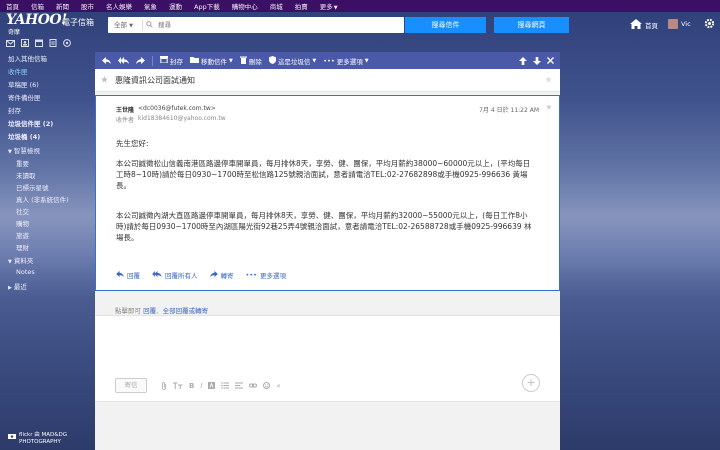 Image resolution: width=720 pixels, height=450 pixels. I want to click on search-web-button: 搜尋網頁, so click(531, 25).